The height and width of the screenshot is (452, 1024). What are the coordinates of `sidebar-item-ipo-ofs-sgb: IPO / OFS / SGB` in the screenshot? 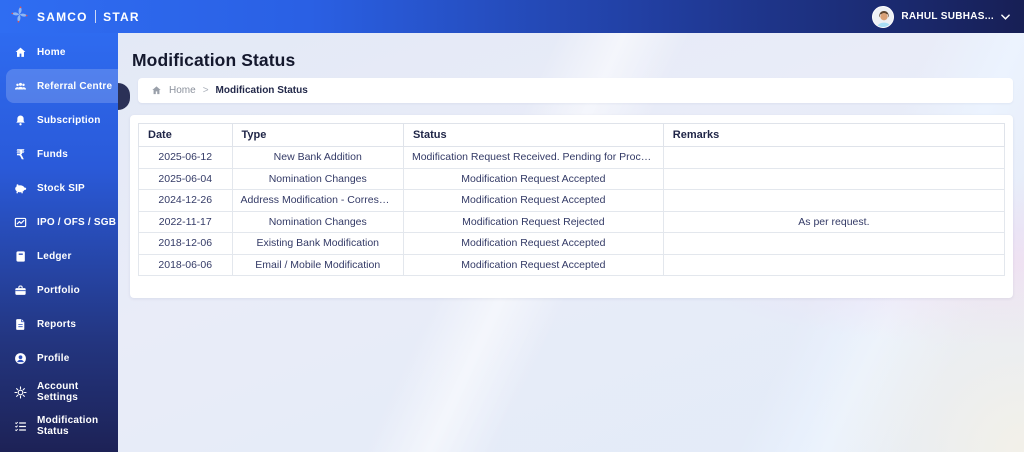 It's located at (59, 222).